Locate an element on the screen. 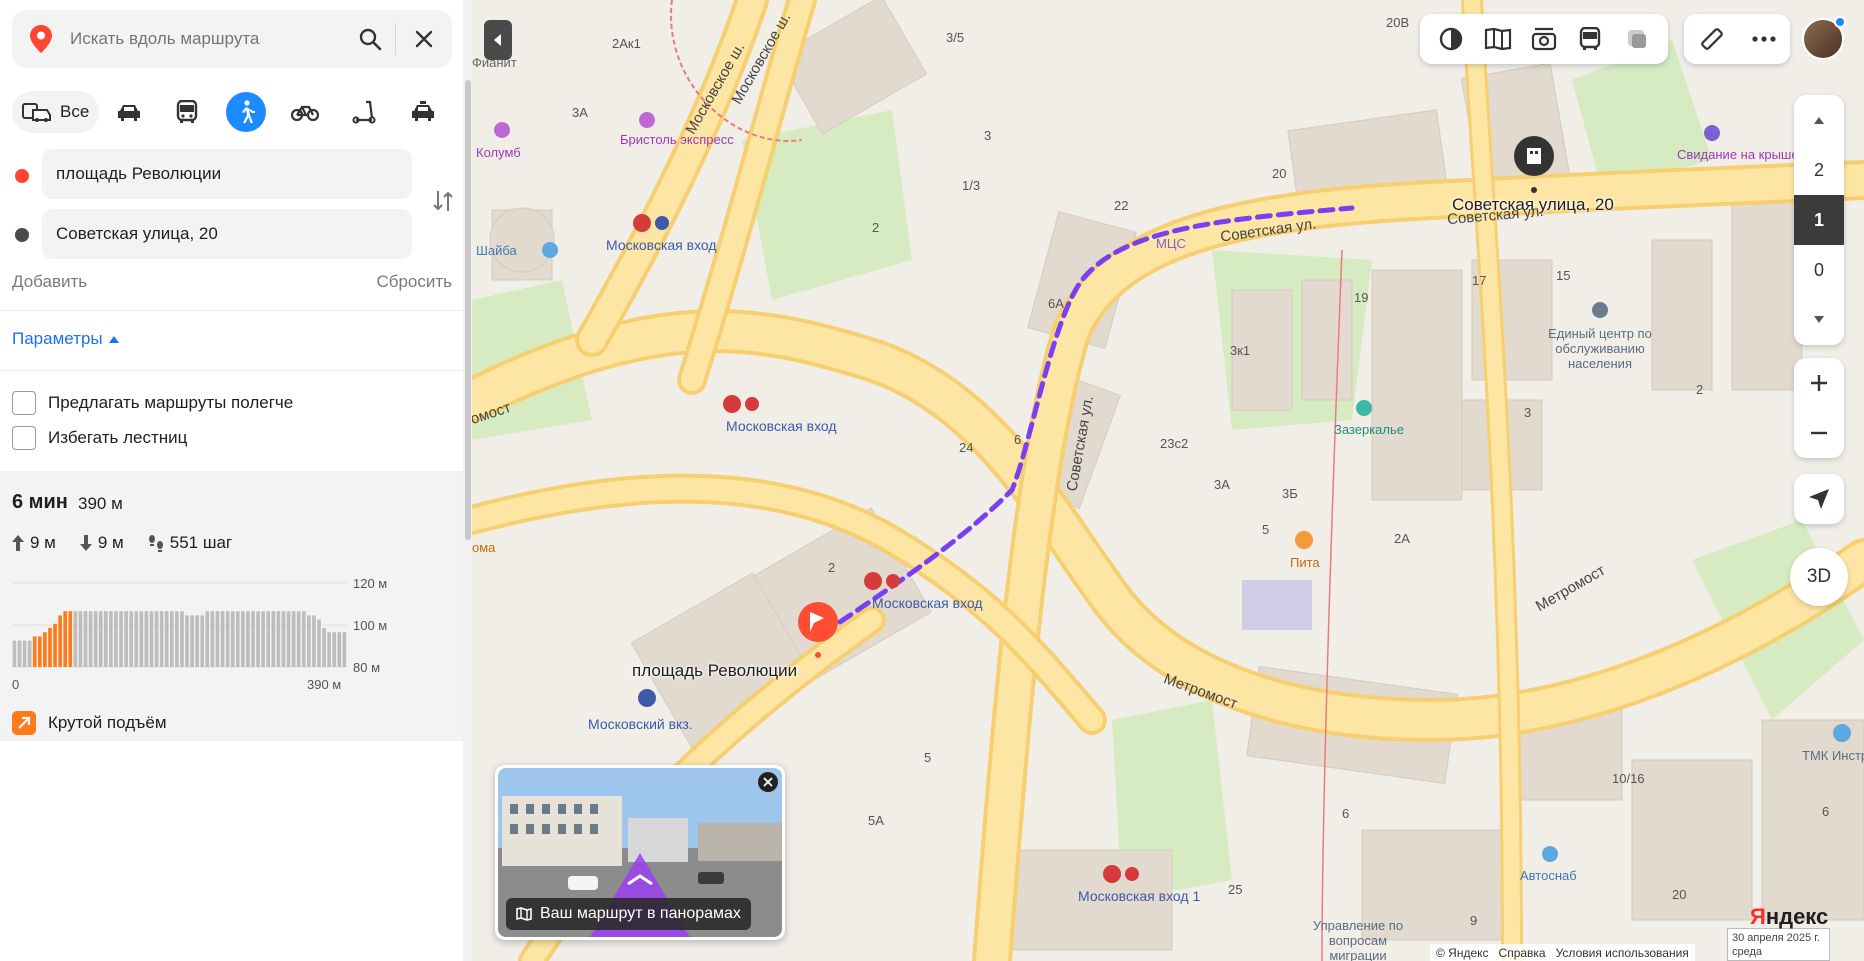  mode-bus-button is located at coordinates (187, 112).